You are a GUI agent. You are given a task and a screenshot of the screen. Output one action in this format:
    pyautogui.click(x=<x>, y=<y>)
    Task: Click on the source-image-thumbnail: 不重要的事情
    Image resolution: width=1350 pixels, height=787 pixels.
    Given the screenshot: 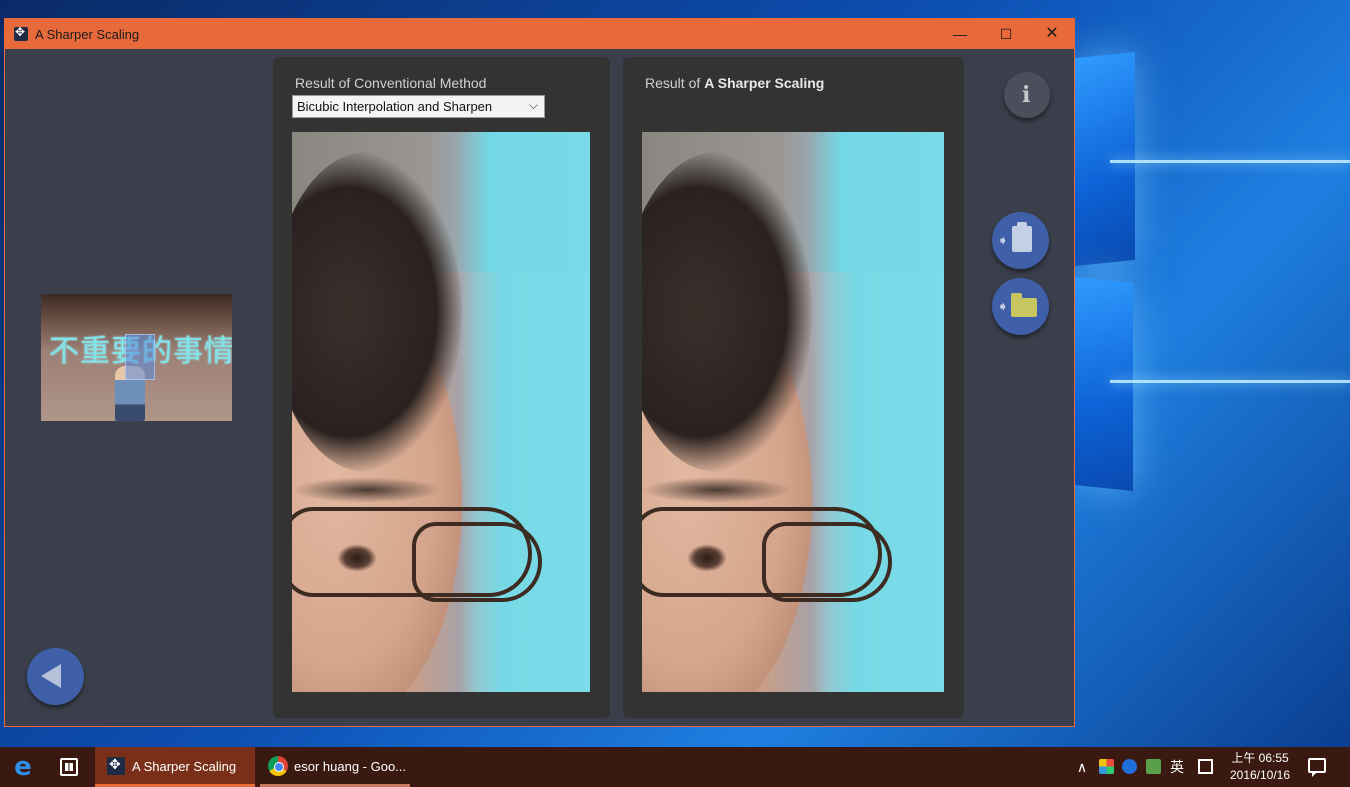 What is the action you would take?
    pyautogui.click(x=136, y=357)
    